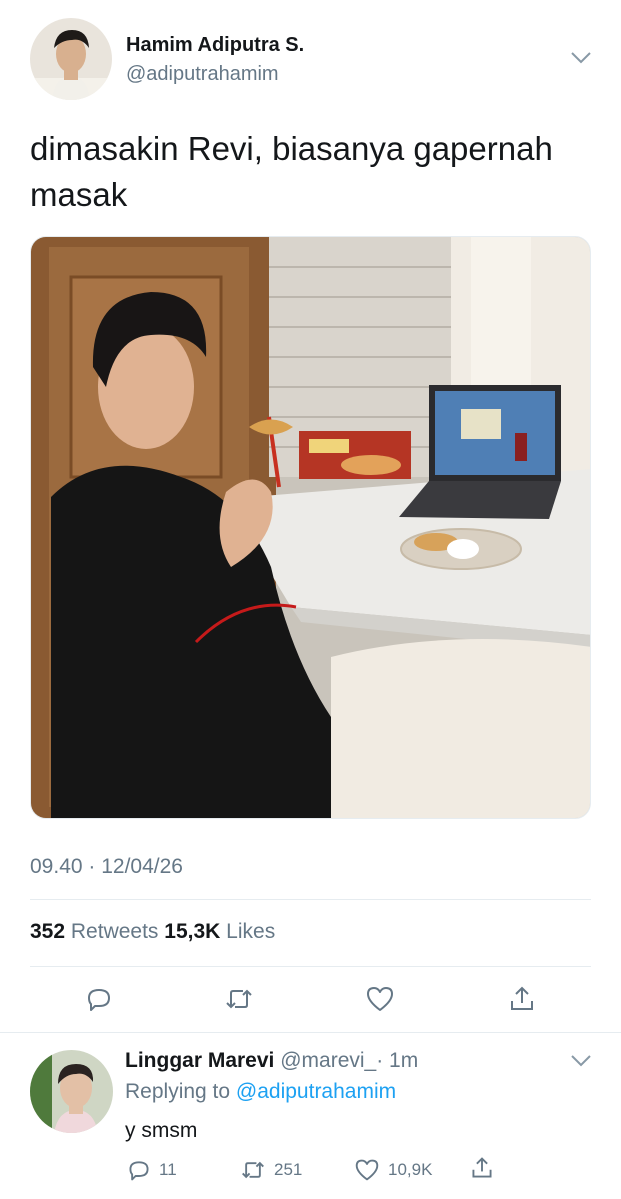  I want to click on tweet-text-line-2: masak, so click(79, 194).